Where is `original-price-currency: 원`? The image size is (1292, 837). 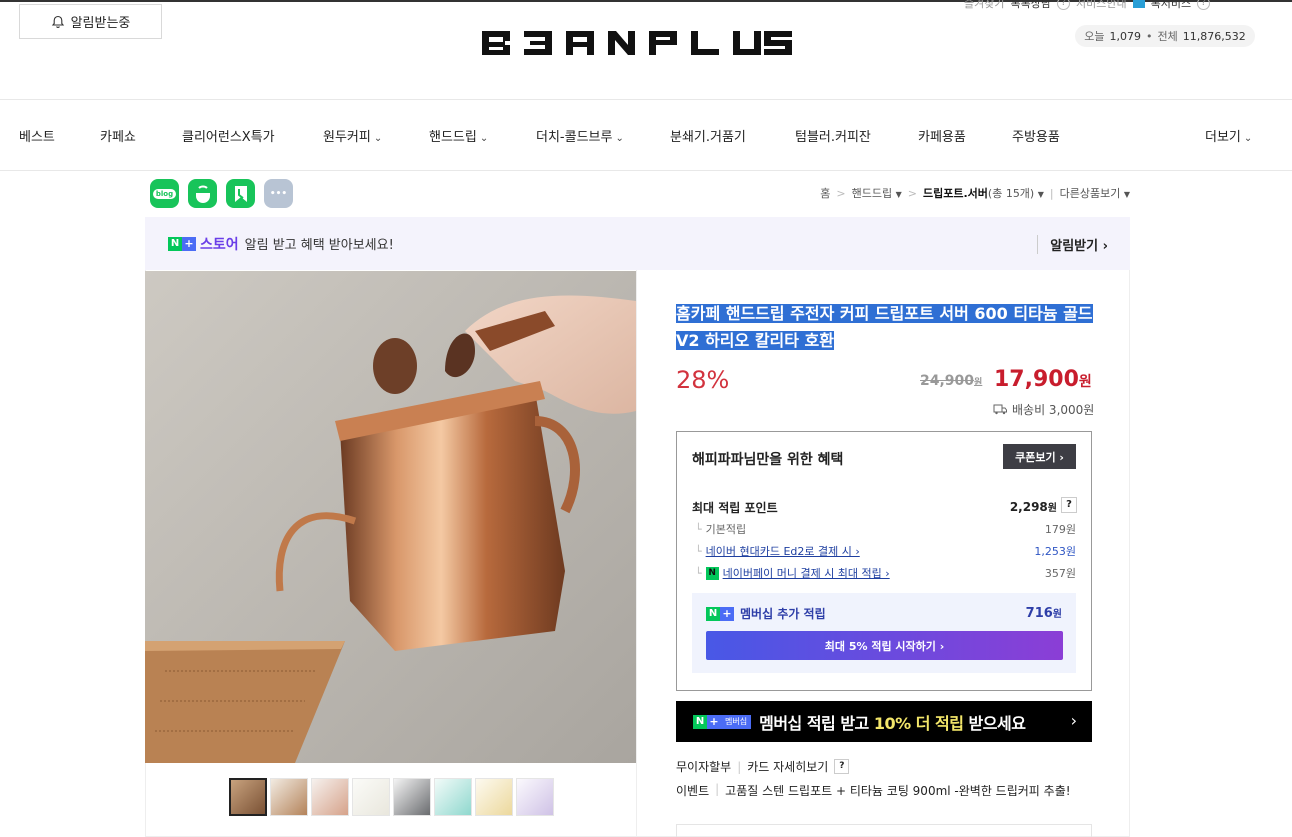 original-price-currency: 원 is located at coordinates (978, 383).